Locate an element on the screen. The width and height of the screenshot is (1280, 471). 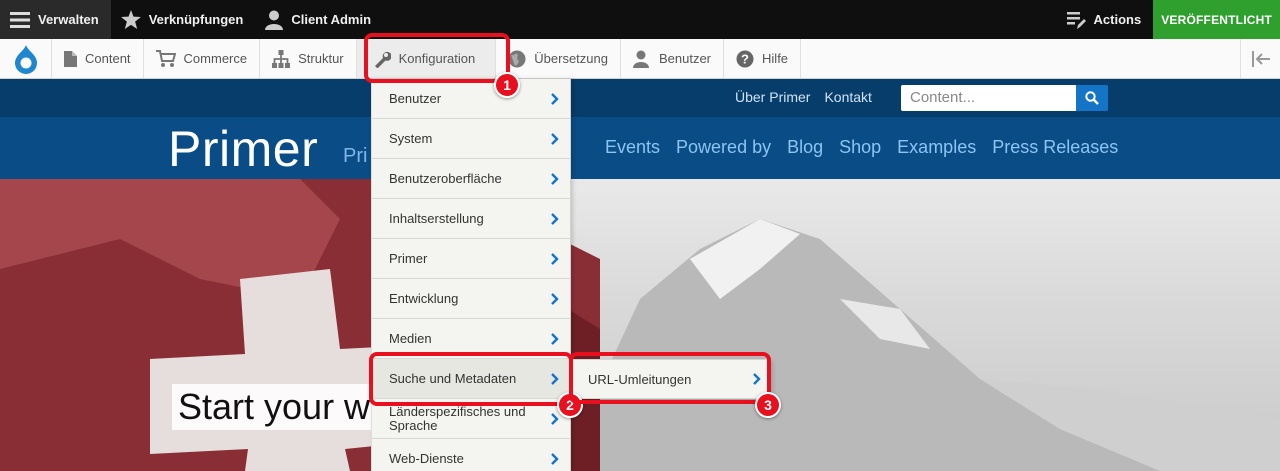
tray-item-structure: Struktur is located at coordinates (308, 58).